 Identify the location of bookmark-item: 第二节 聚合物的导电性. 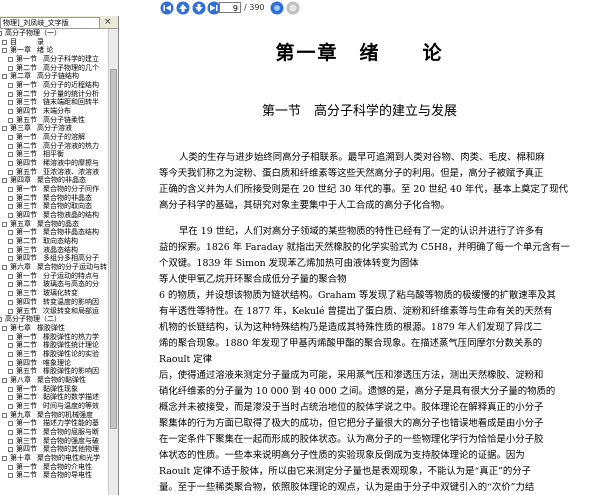
(54, 475).